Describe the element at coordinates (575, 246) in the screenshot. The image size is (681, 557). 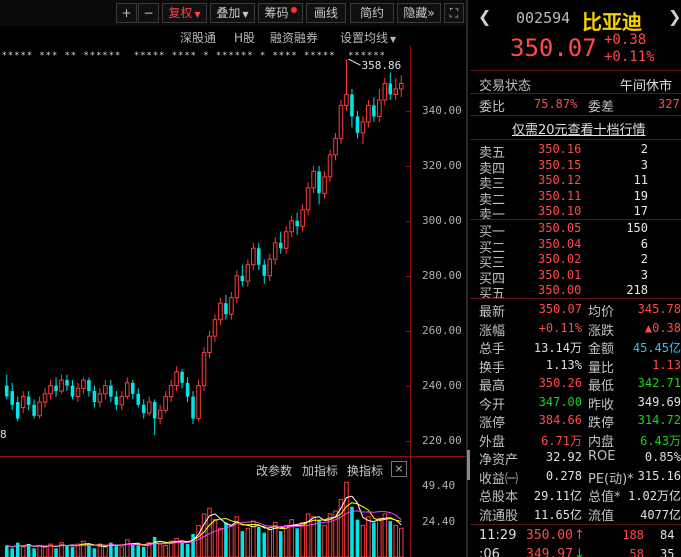
I see `bid-row: 买二 350.04 6` at that location.